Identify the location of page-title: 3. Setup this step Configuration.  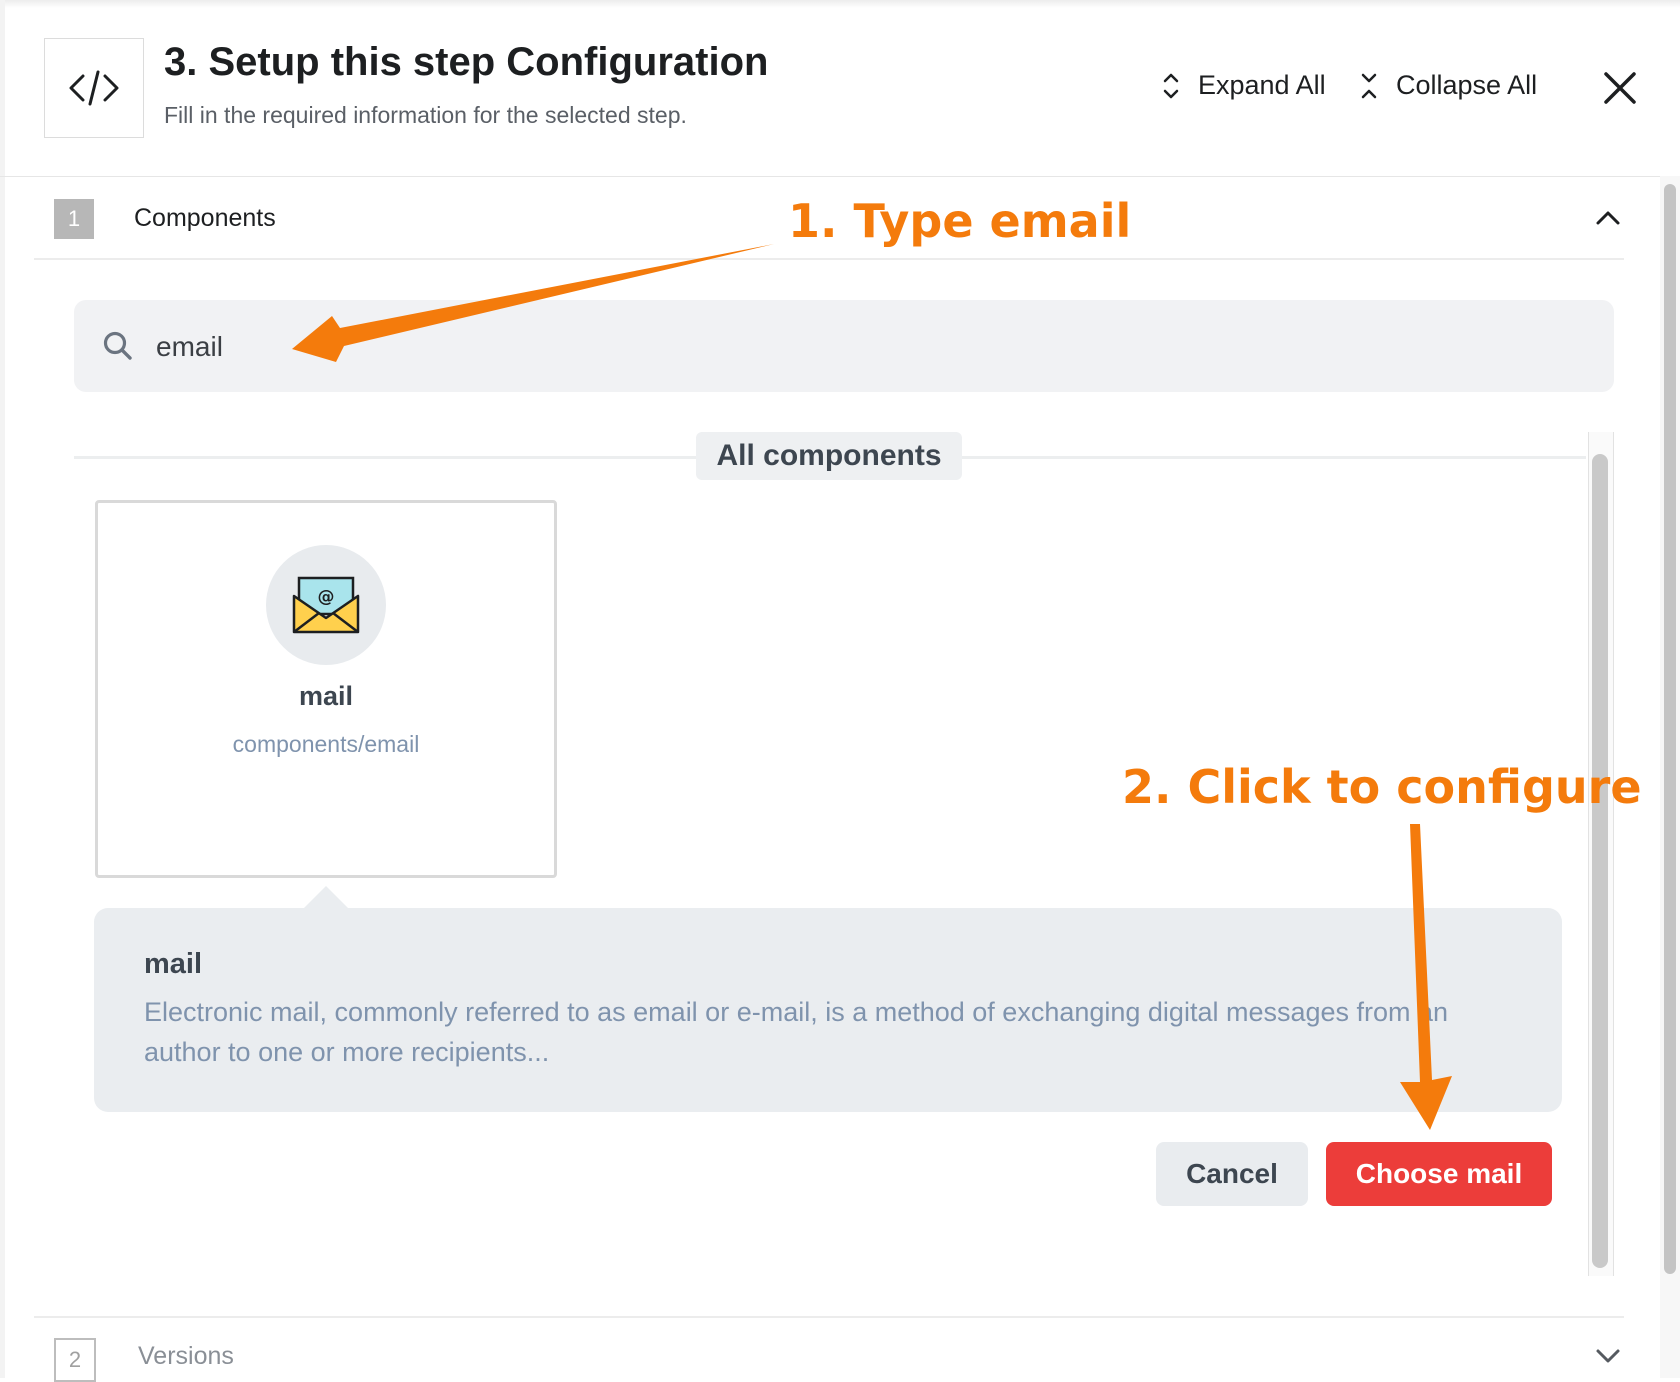
(466, 62).